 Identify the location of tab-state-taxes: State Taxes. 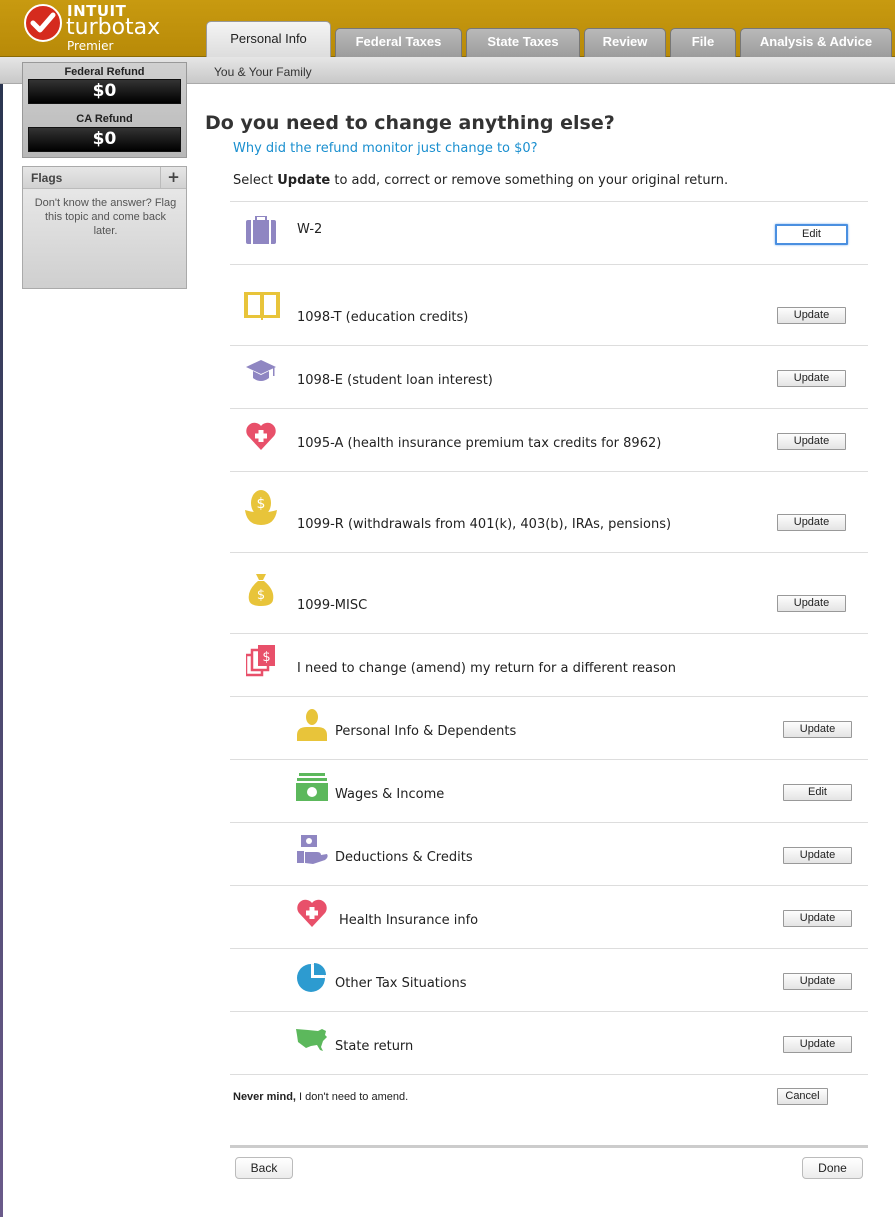
(523, 42).